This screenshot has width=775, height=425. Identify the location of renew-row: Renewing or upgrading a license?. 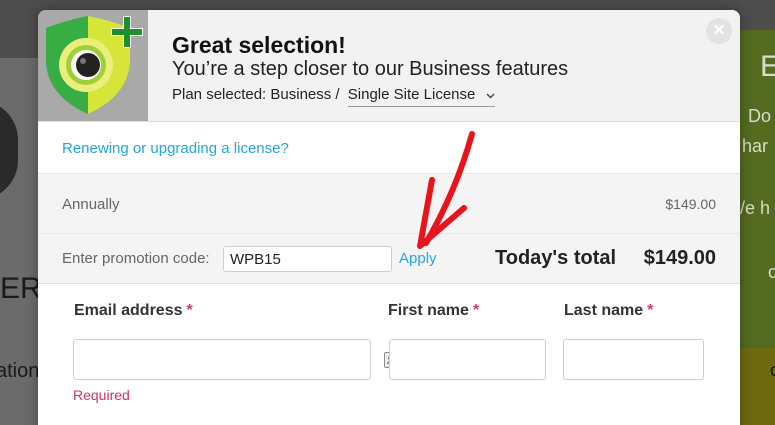
(389, 148).